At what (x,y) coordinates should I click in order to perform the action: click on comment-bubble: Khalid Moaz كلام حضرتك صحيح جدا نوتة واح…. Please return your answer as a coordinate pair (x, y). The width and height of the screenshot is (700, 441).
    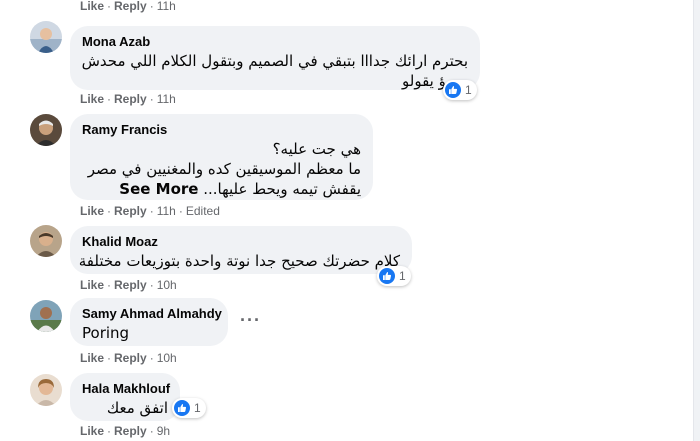
    Looking at the image, I should click on (241, 250).